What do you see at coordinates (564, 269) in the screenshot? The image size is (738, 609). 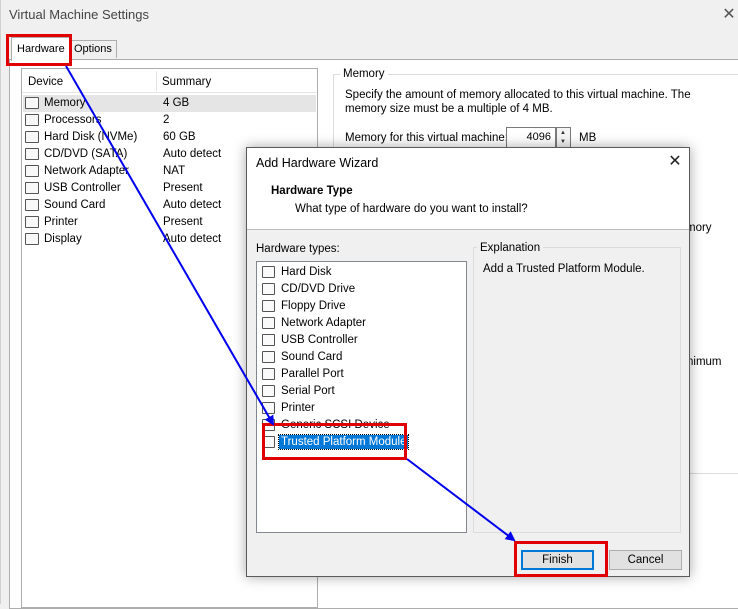 I see `explanation-text: Add a Trusted Platform Module.` at bounding box center [564, 269].